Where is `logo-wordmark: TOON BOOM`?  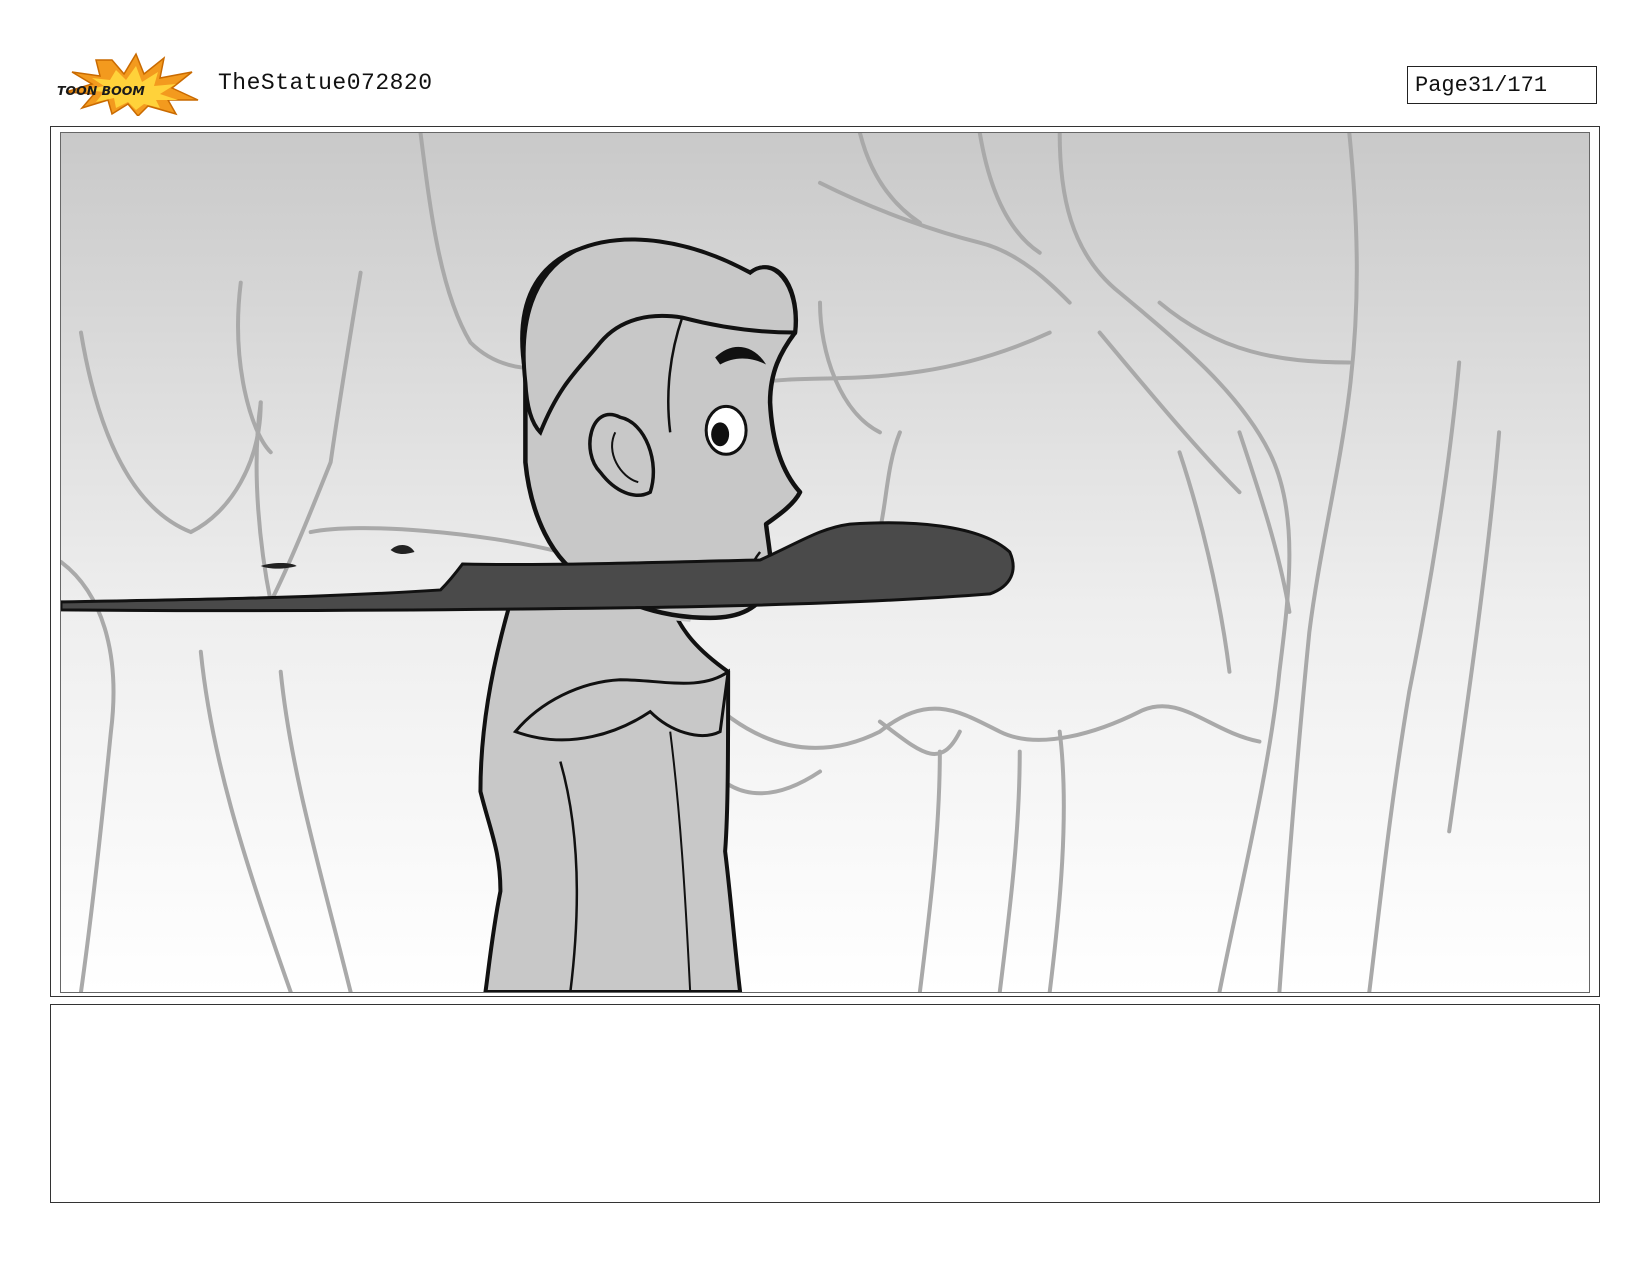 logo-wordmark: TOON BOOM is located at coordinates (101, 90).